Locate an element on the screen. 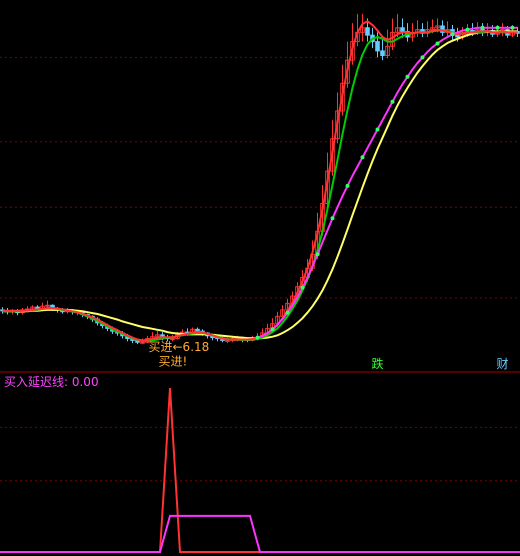 Image resolution: width=520 pixels, height=556 pixels. buy-annotation: 买进! is located at coordinates (173, 362).